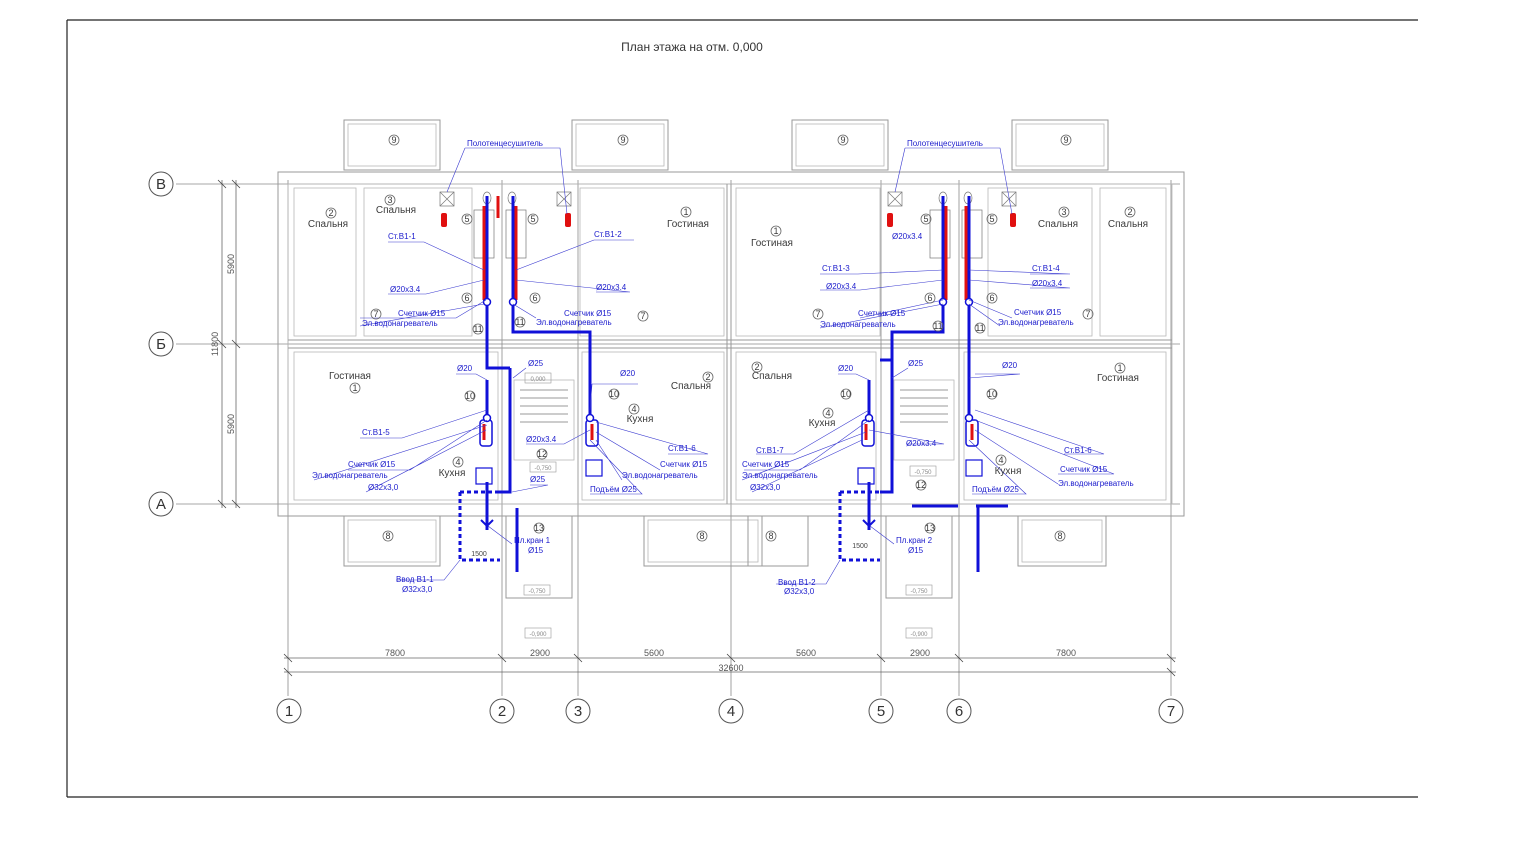 Image resolution: width=1536 pixels, height=864 pixels. I want to click on dim-7800-right: 7800, so click(1066, 653).